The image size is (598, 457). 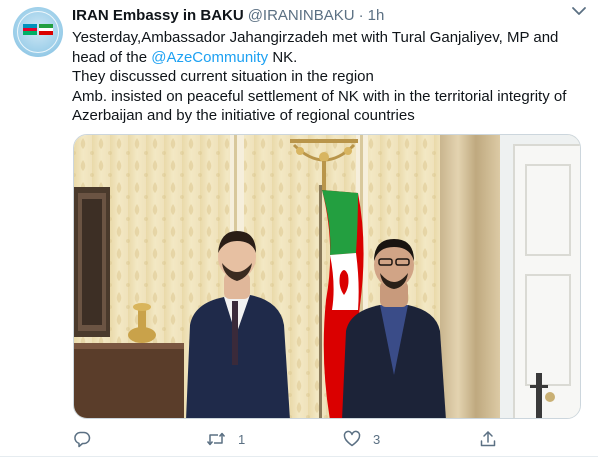 What do you see at coordinates (209, 57) in the screenshot?
I see `mention-link: @AzeCommunity` at bounding box center [209, 57].